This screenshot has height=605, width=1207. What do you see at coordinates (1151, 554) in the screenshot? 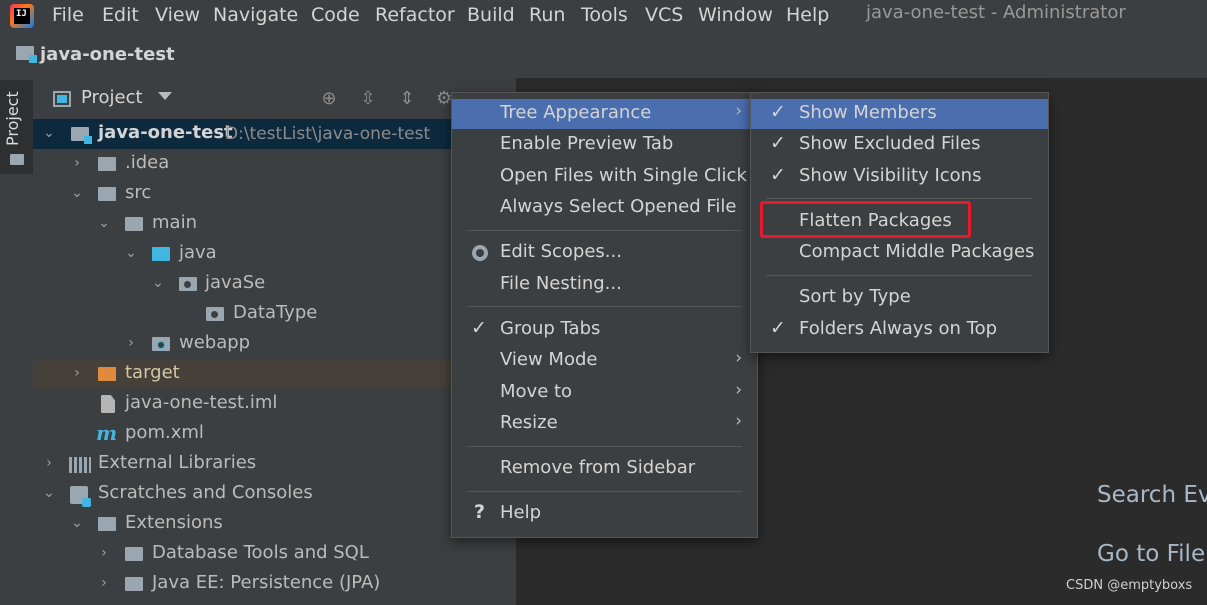
I see `go-to-file-hint: Go to File` at bounding box center [1151, 554].